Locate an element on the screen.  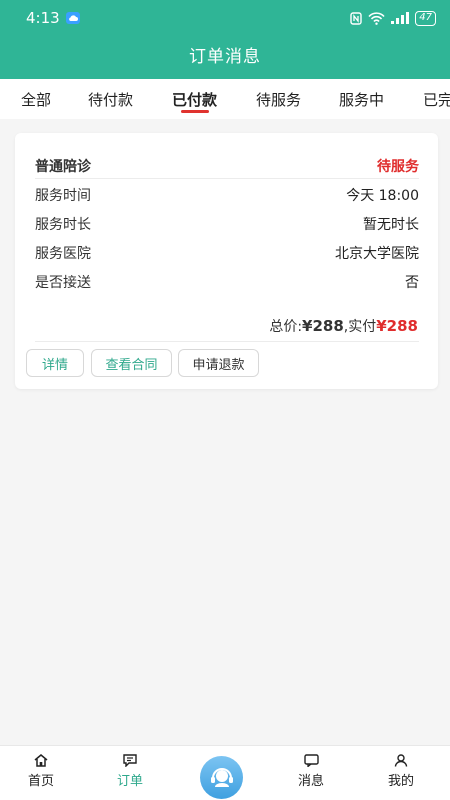
tab-completed: 已完 is located at coordinates (436, 99).